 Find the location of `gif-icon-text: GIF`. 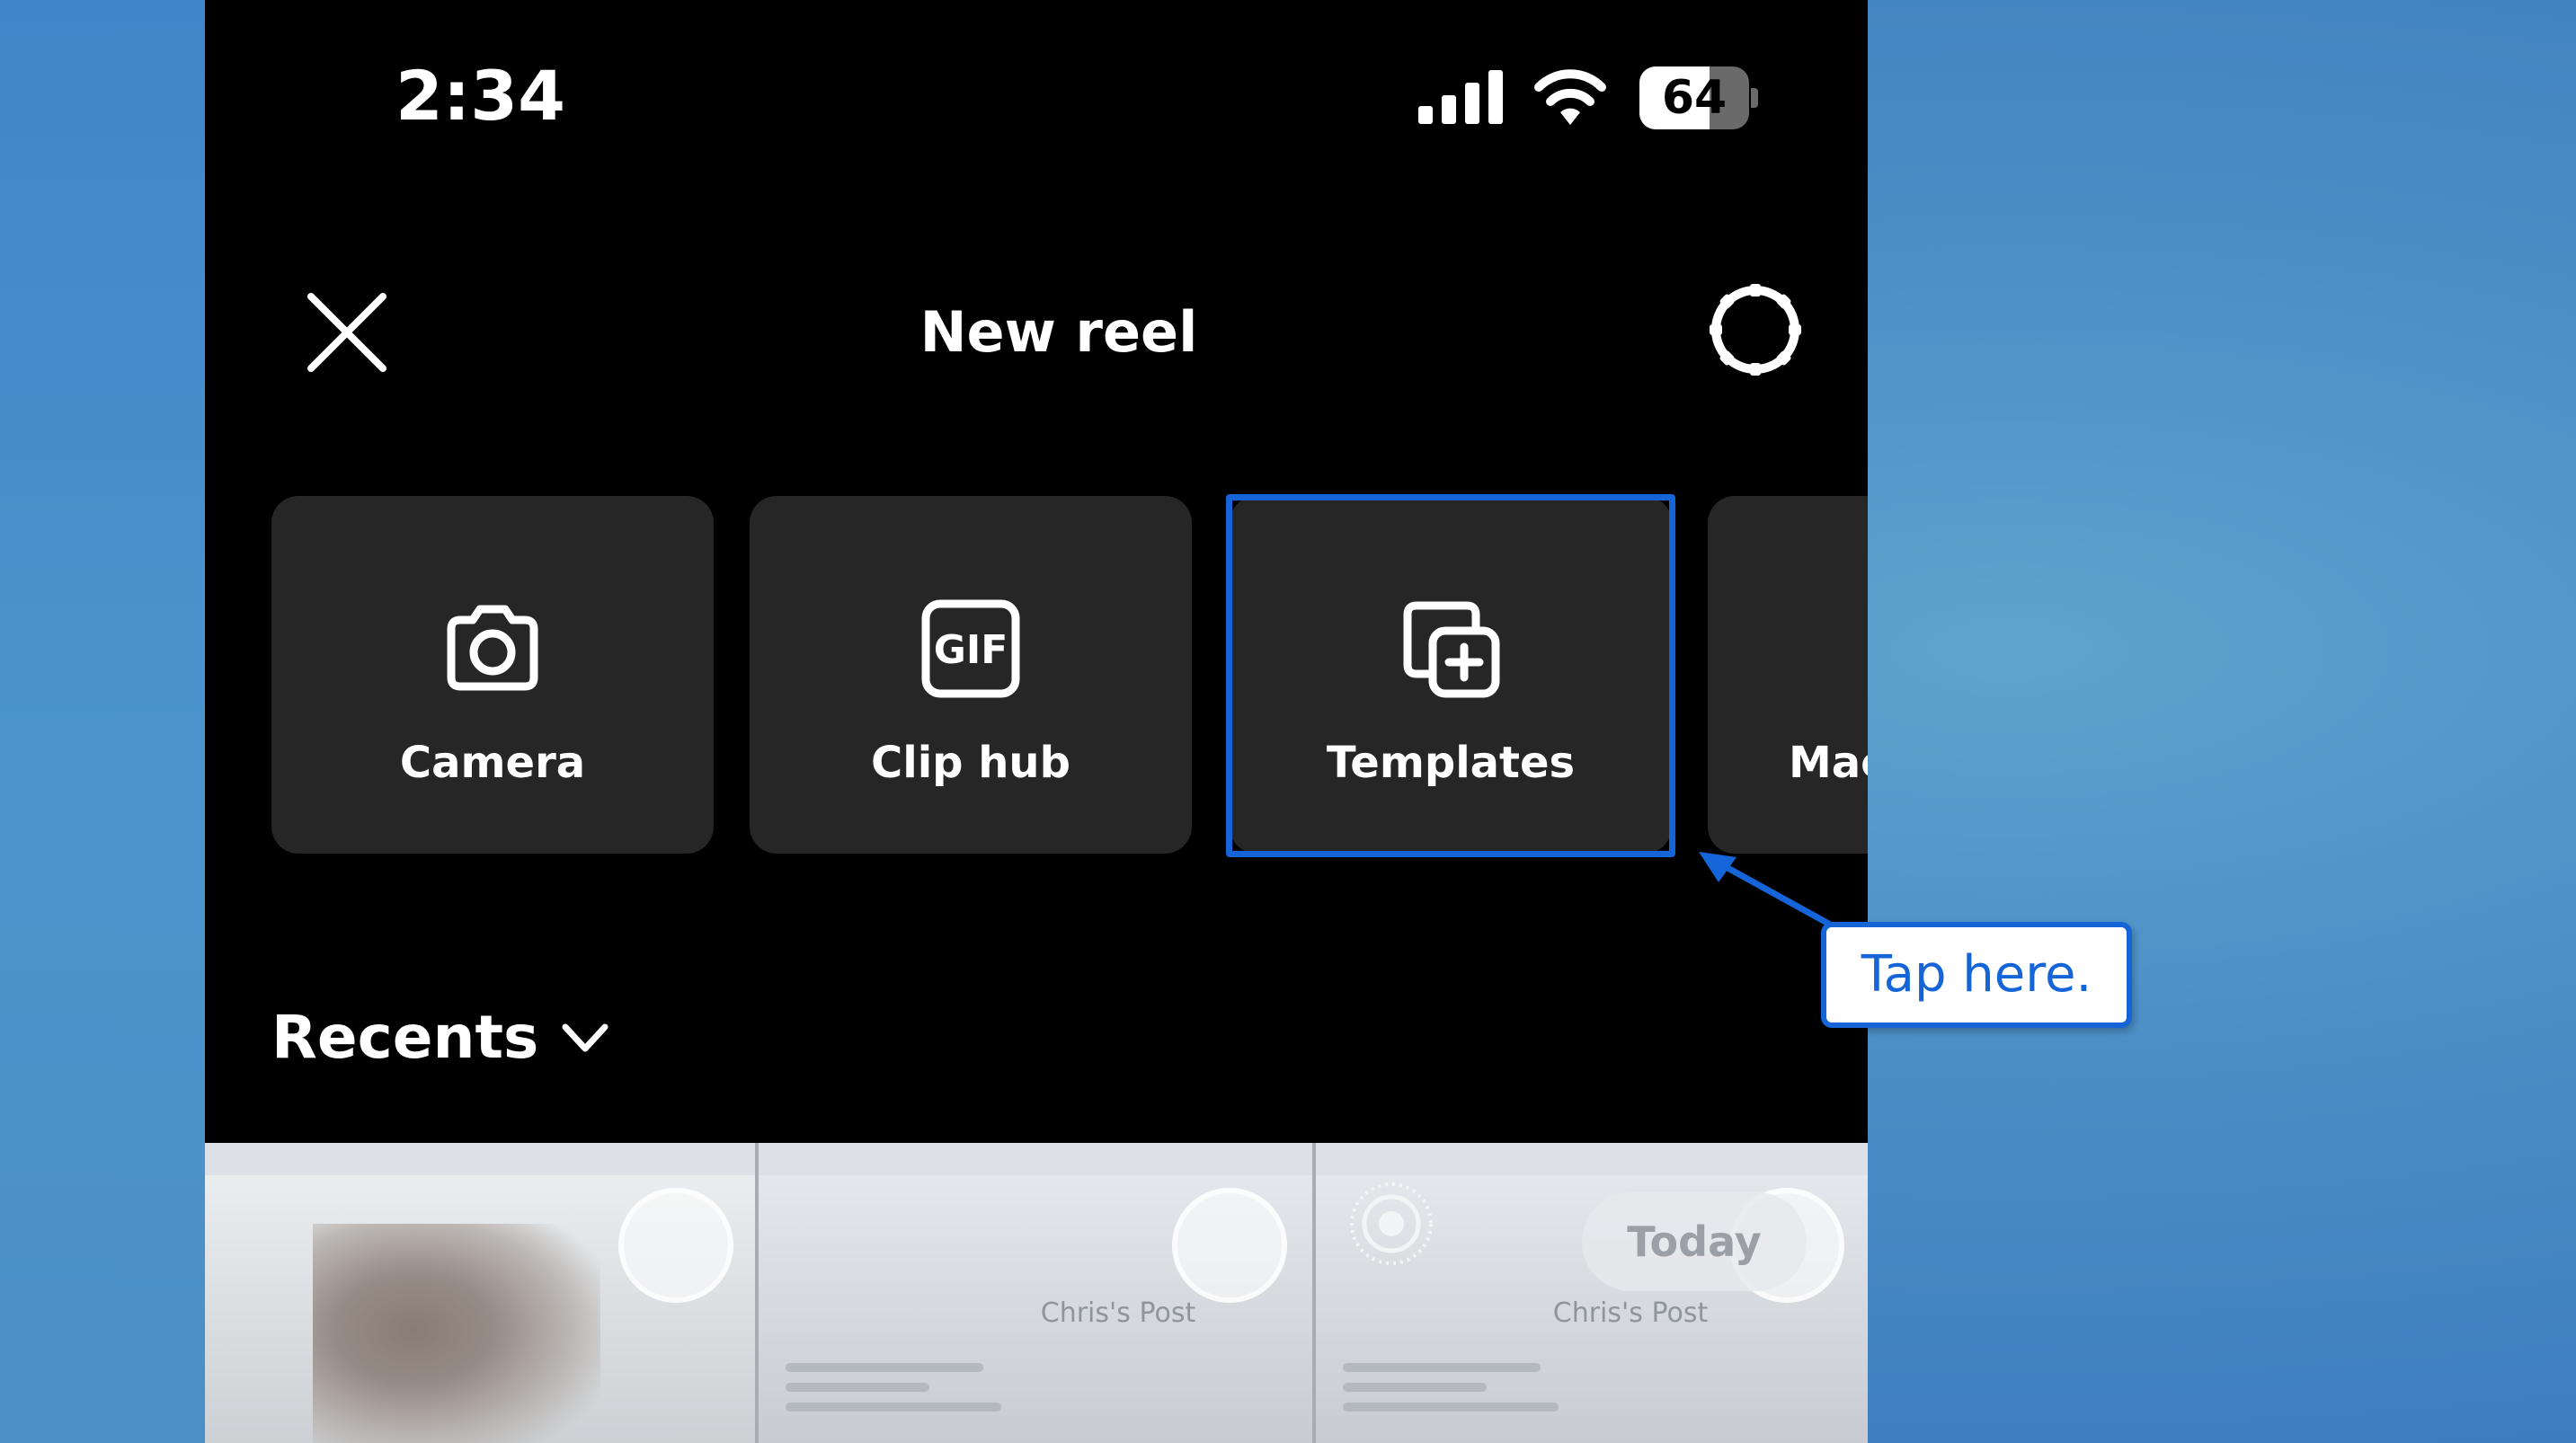

gif-icon-text: GIF is located at coordinates (971, 650).